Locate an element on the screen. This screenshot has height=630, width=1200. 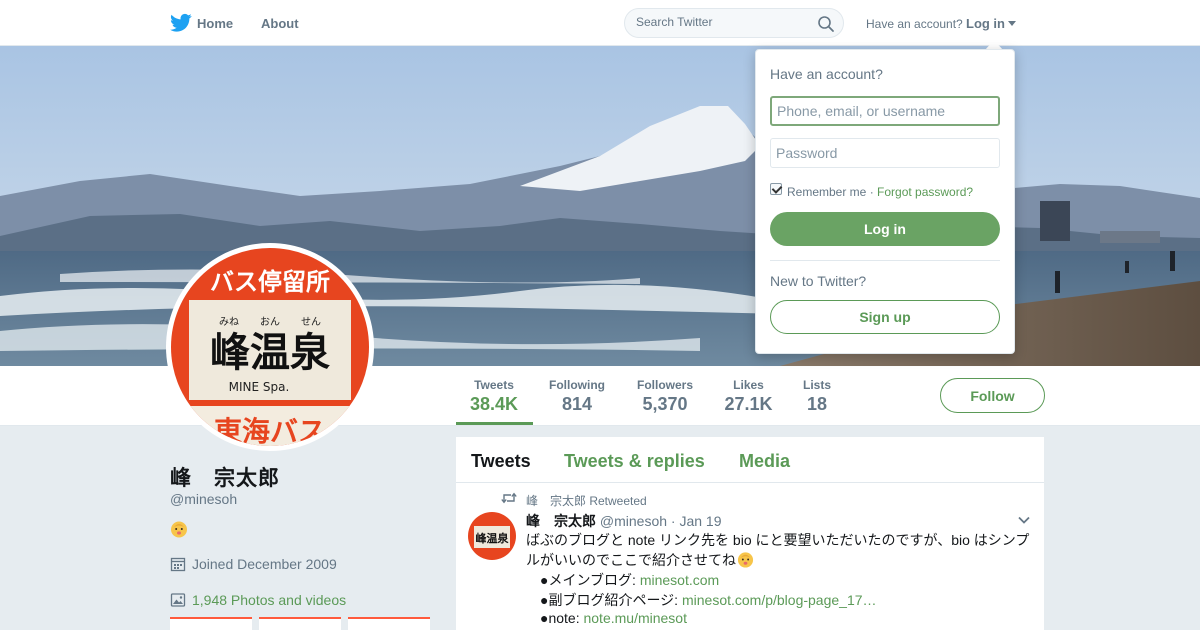
profile-handle: @minesoh is located at coordinates (203, 499).